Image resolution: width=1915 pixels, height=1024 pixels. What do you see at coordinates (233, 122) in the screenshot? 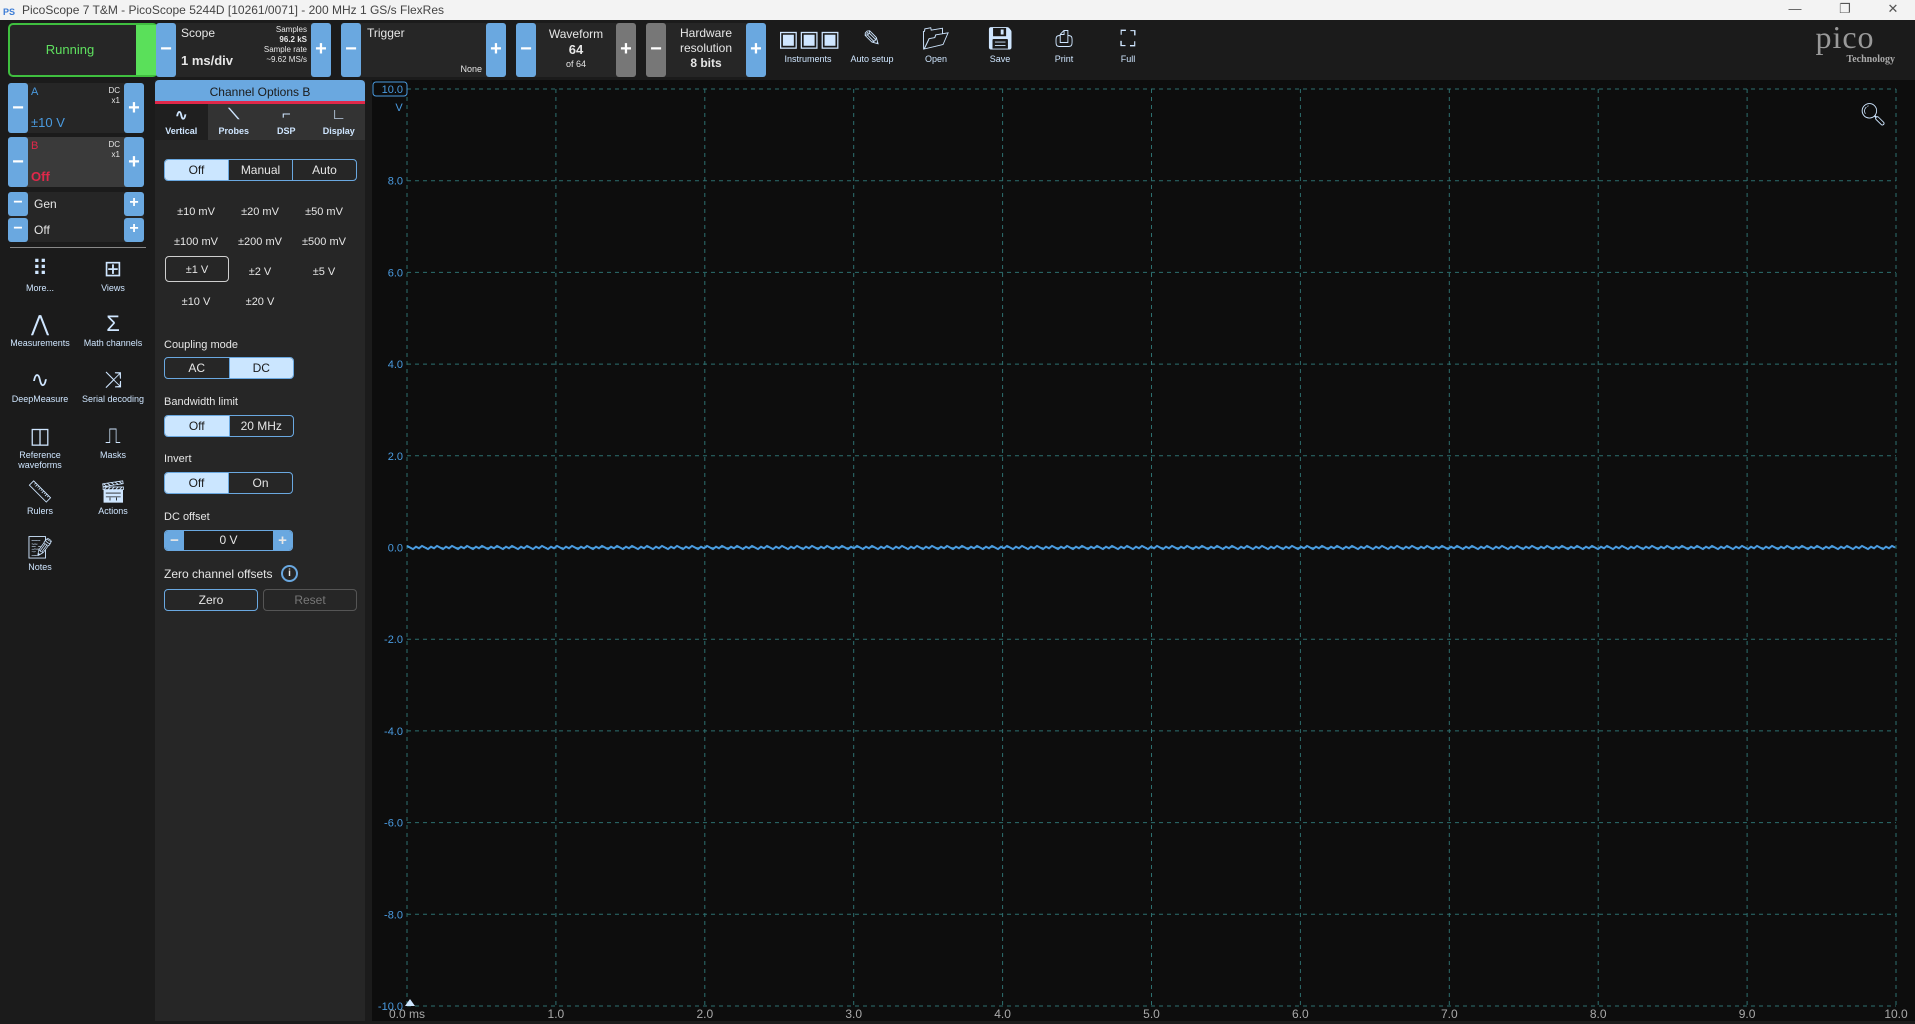
I see `tab-probes: ⟍ Probes` at bounding box center [233, 122].